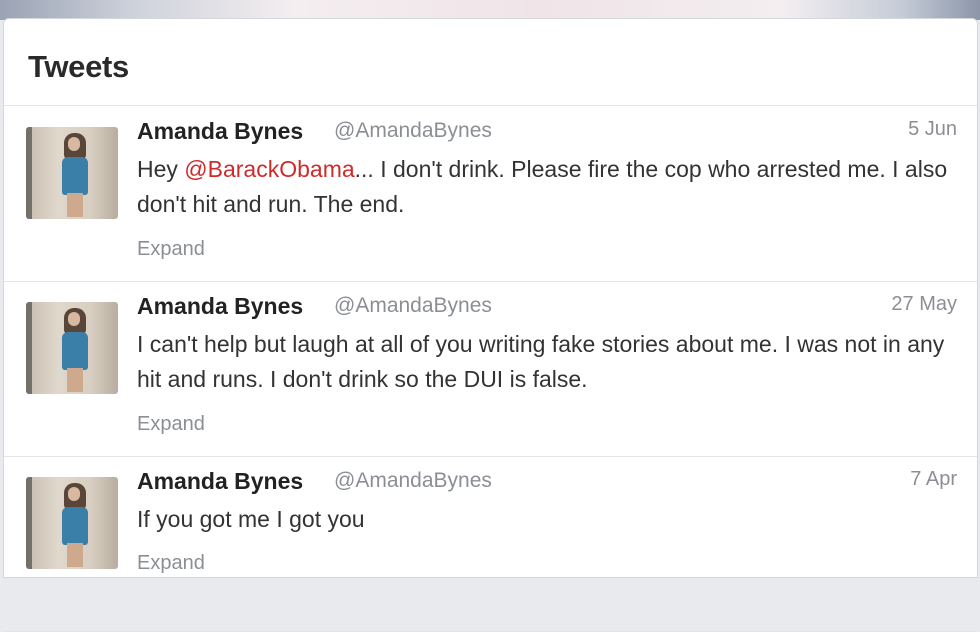 The width and height of the screenshot is (980, 632). What do you see at coordinates (251, 519) in the screenshot?
I see `tweet-text: If you got me I got you` at bounding box center [251, 519].